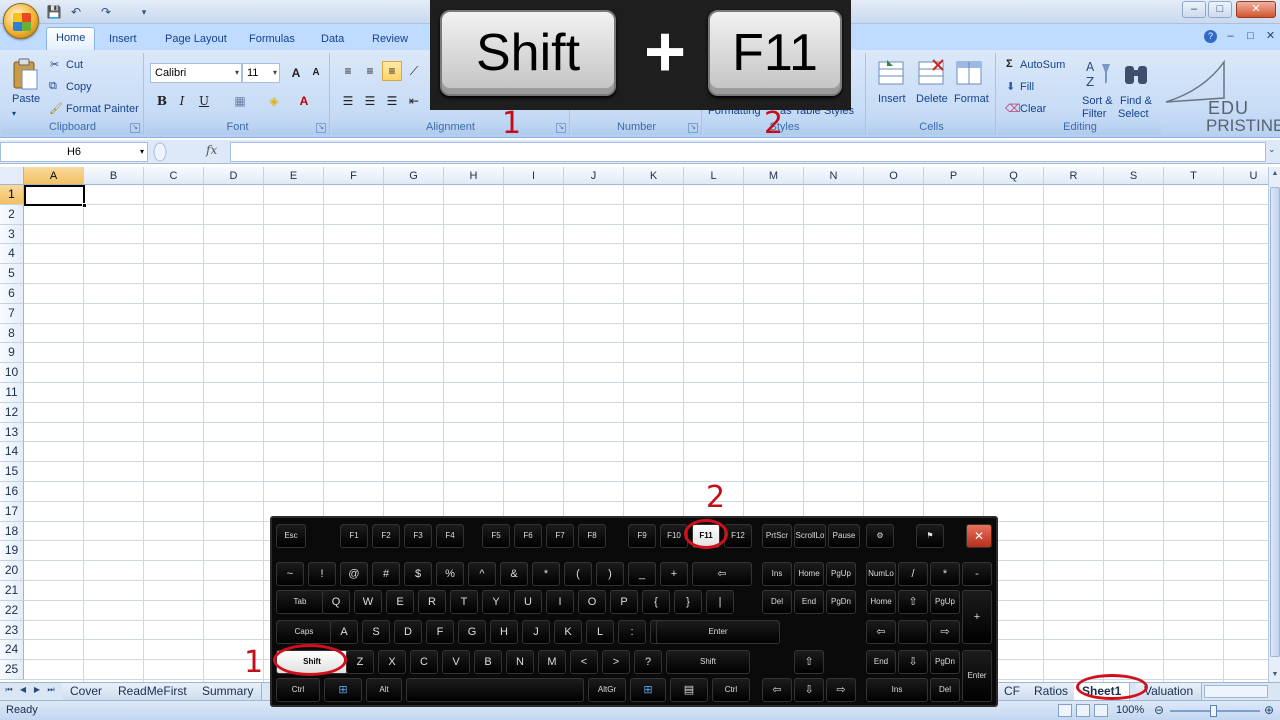  What do you see at coordinates (343, 690) in the screenshot?
I see `windows-key-icon: ⊞` at bounding box center [343, 690].